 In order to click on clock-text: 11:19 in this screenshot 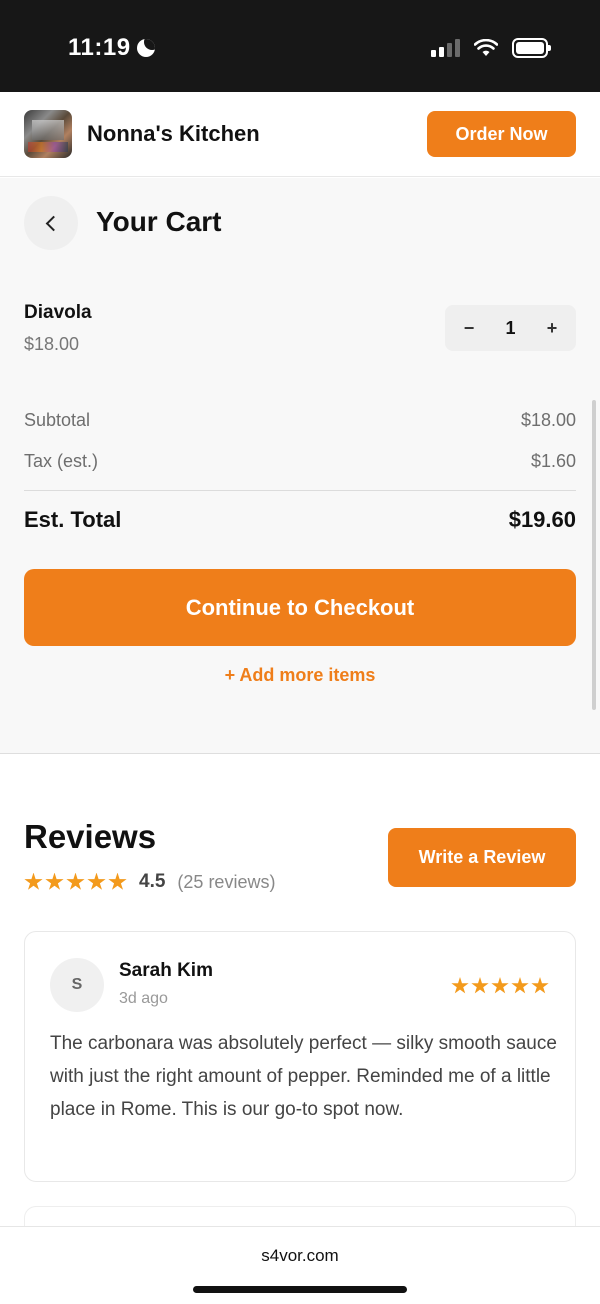, I will do `click(99, 47)`.